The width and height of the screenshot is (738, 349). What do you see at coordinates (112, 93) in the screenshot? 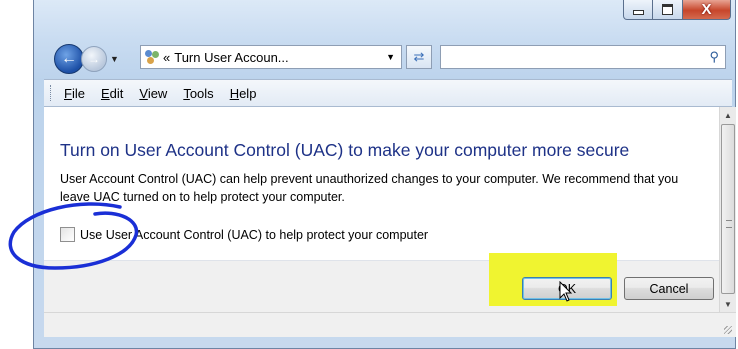
I see `menu-edit: Edit` at bounding box center [112, 93].